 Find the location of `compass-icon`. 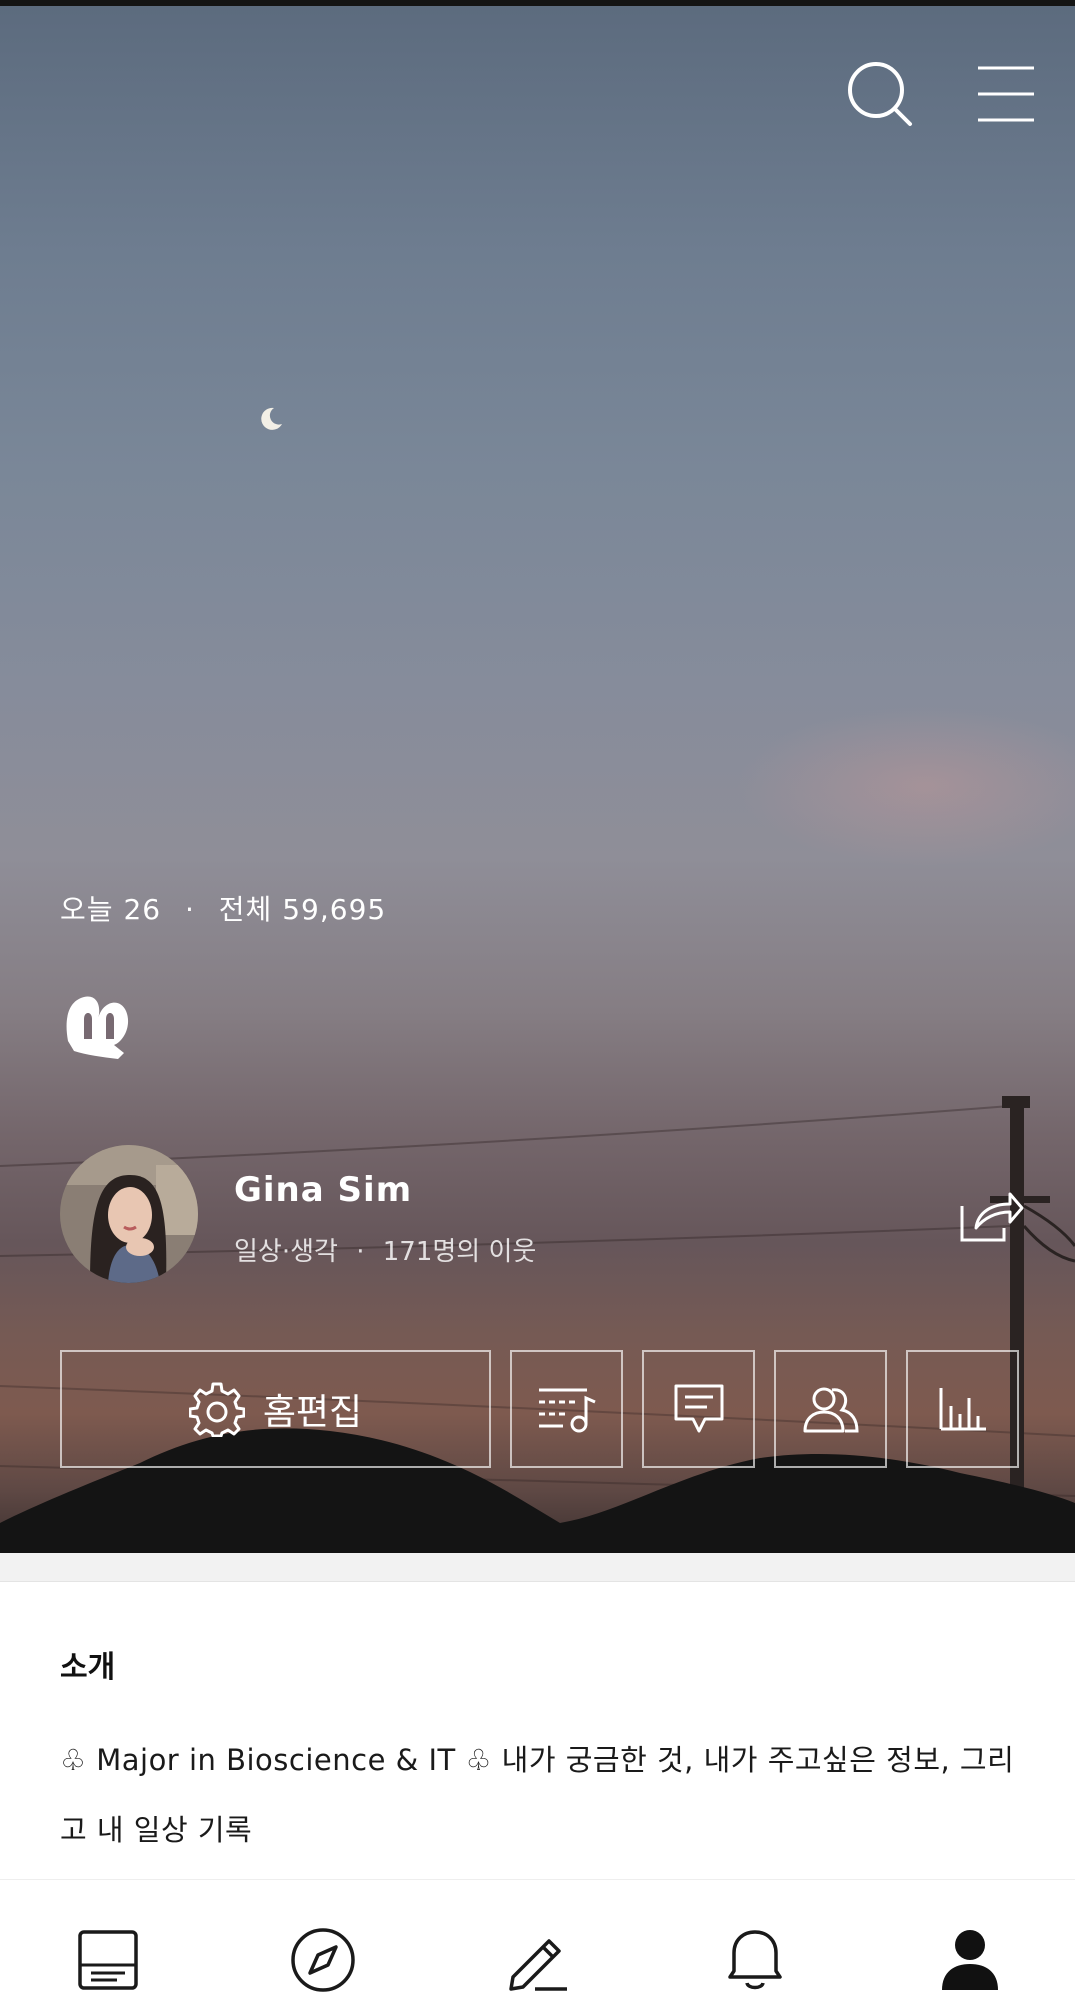

compass-icon is located at coordinates (323, 1960).